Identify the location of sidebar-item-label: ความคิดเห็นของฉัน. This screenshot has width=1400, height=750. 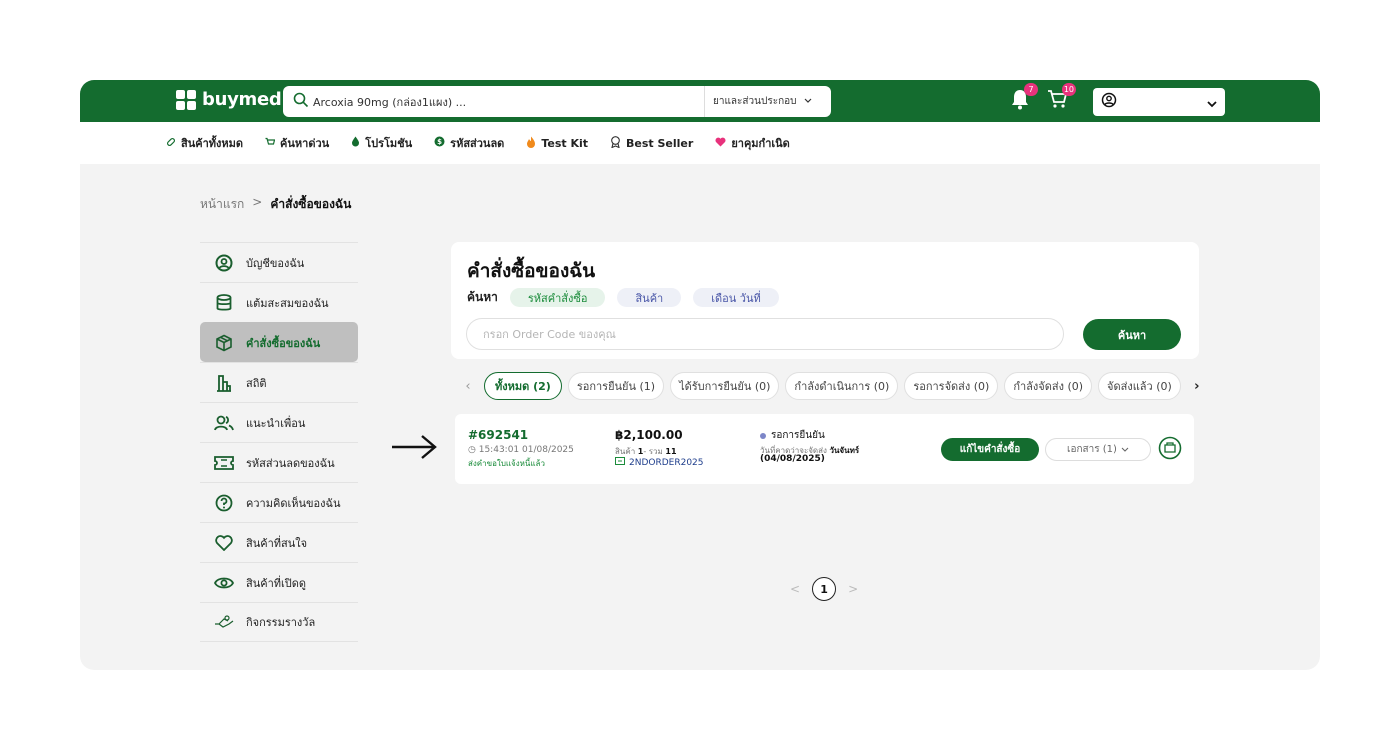
(293, 503).